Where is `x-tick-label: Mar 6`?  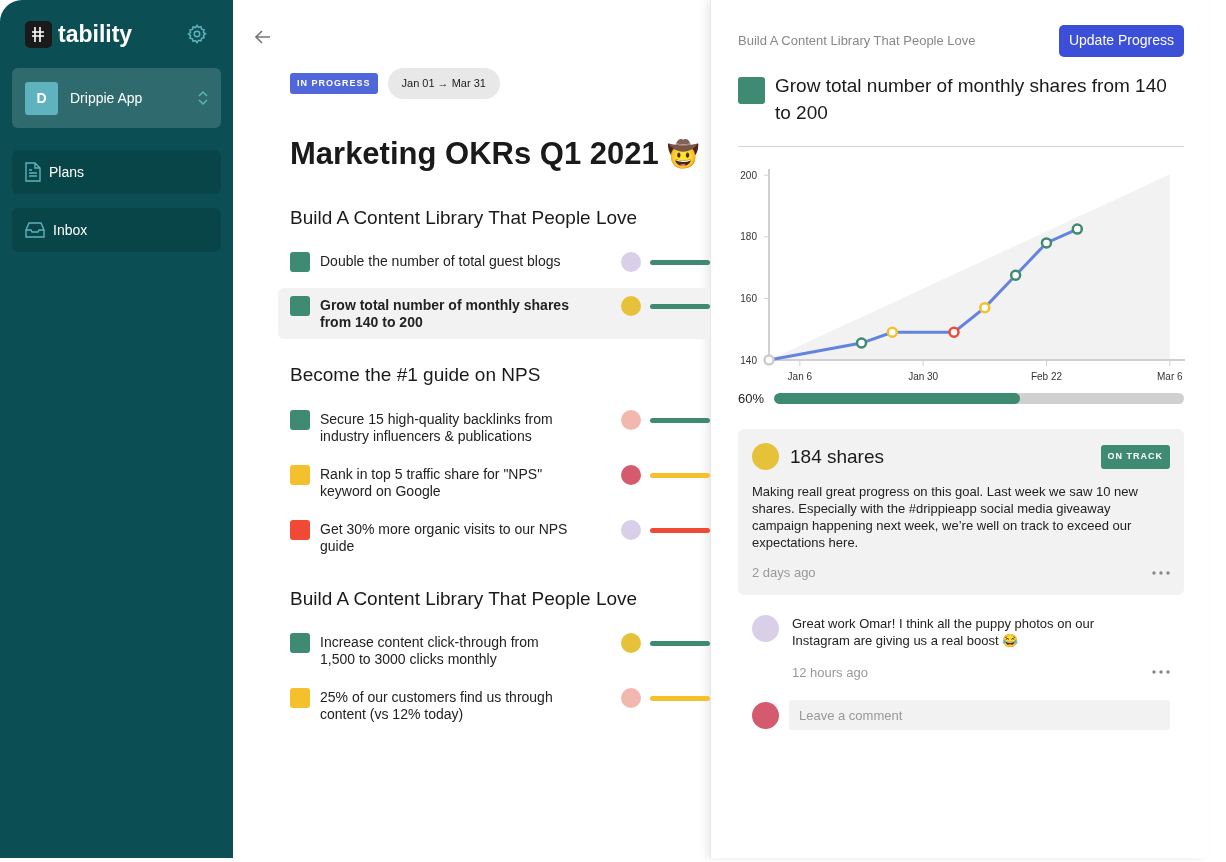
x-tick-label: Mar 6 is located at coordinates (1170, 376).